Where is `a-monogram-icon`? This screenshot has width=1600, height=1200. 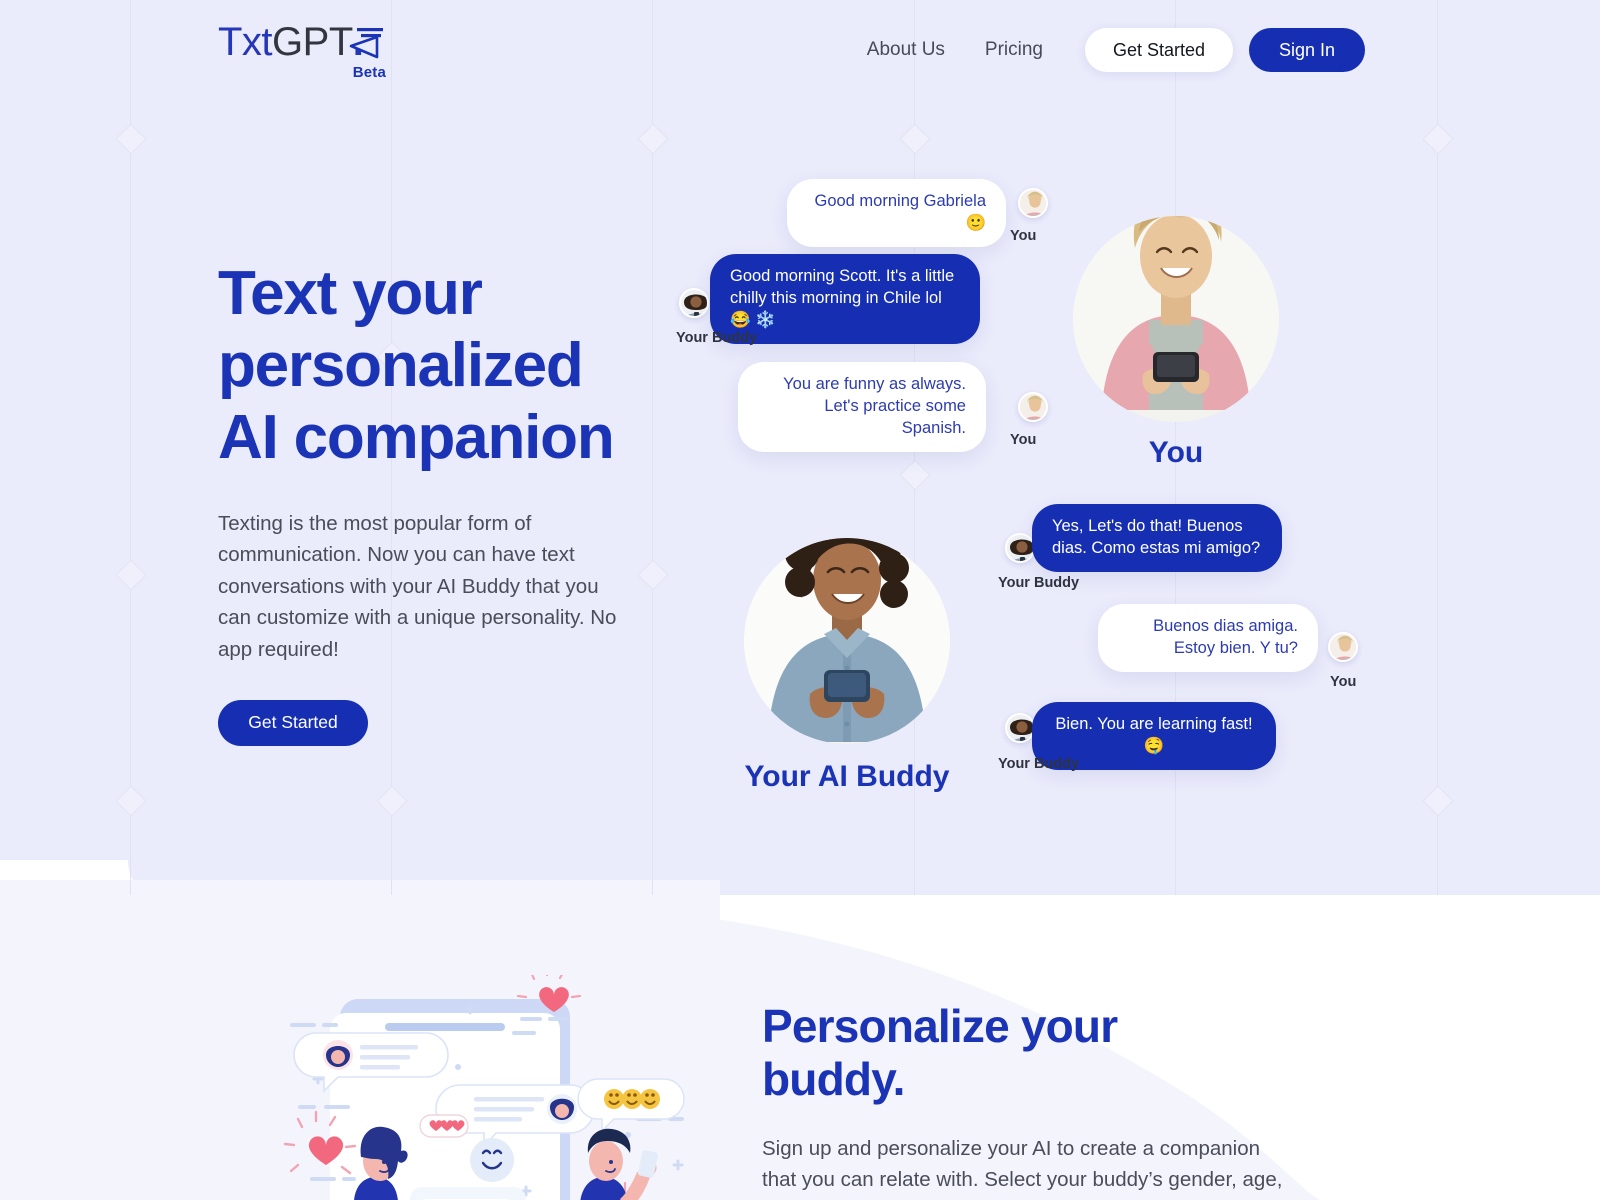
a-monogram-icon is located at coordinates (366, 45).